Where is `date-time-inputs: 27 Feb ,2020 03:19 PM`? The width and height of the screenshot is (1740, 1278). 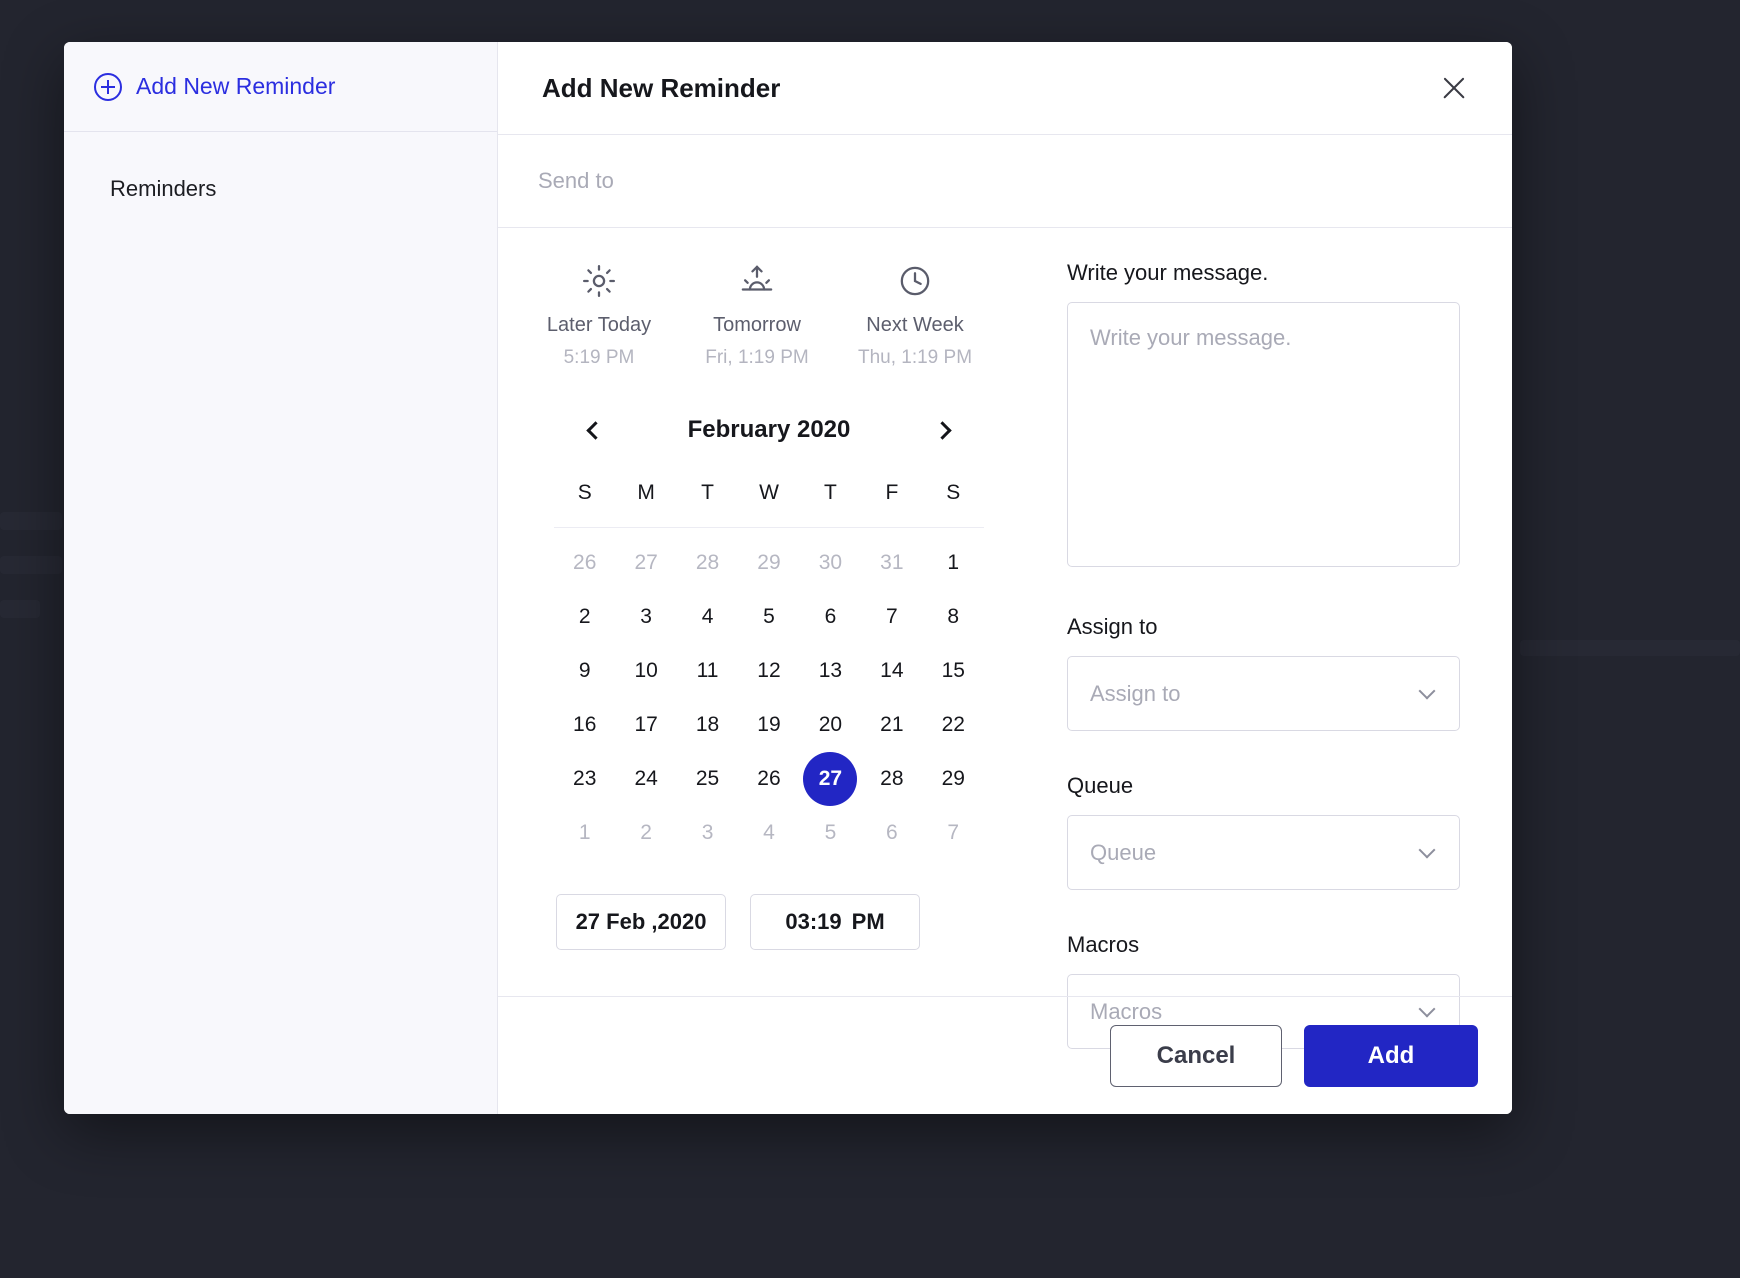 date-time-inputs: 27 Feb ,2020 03:19 PM is located at coordinates (769, 922).